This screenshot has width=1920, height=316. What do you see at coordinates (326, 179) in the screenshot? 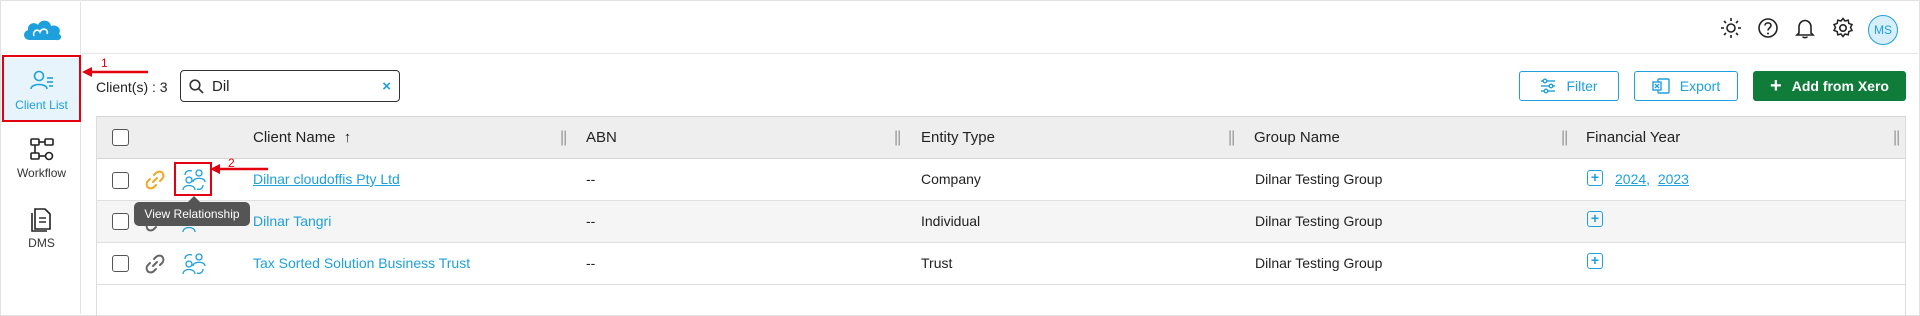
I see `client-name-link: Dilnar cloudoffis Pty Ltd` at bounding box center [326, 179].